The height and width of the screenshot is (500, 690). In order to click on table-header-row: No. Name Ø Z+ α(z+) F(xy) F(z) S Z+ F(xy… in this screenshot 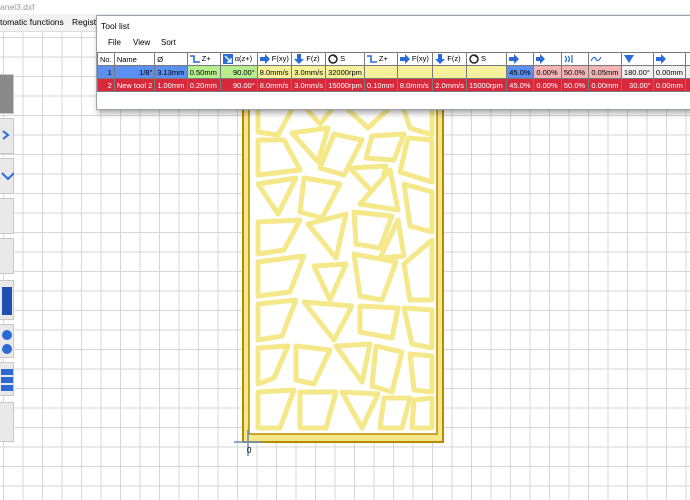, I will do `click(393, 59)`.